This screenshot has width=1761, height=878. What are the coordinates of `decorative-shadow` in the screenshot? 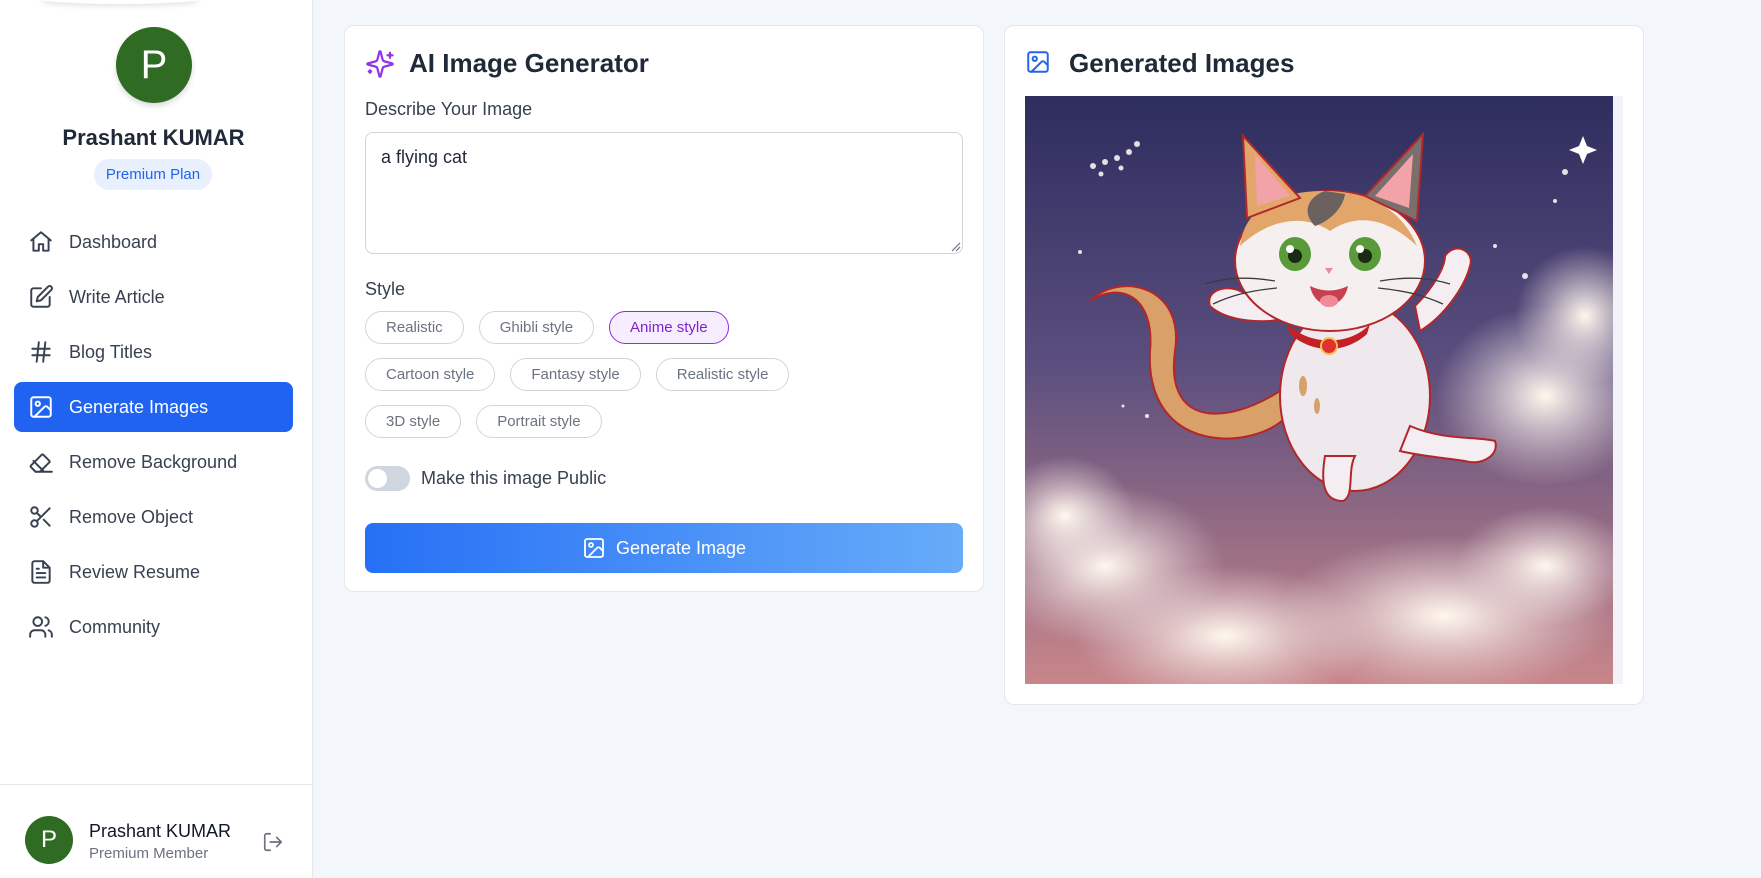 It's located at (120, 2).